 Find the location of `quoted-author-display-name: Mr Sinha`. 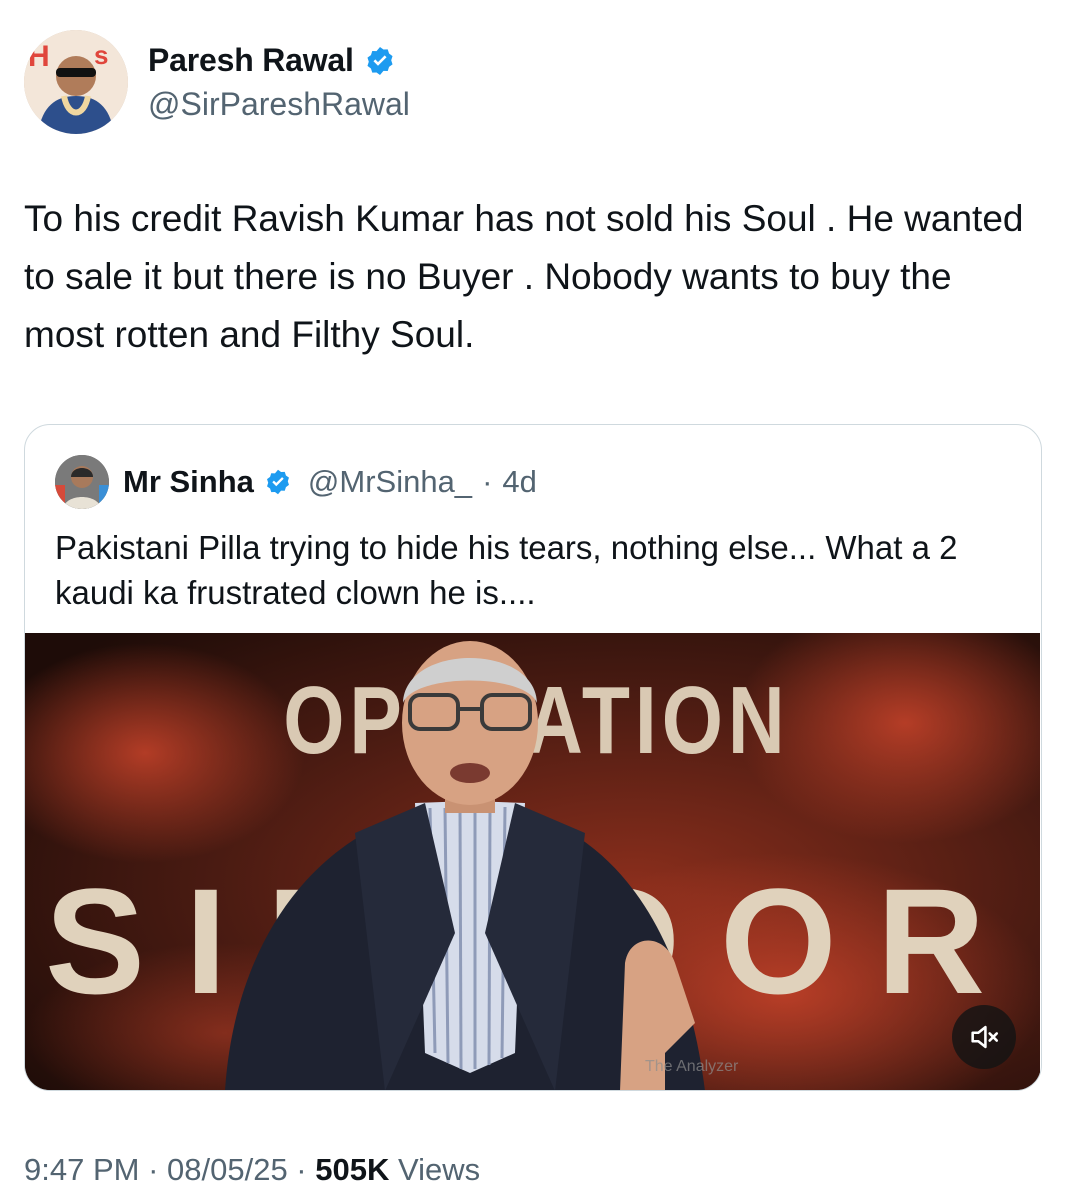

quoted-author-display-name: Mr Sinha is located at coordinates (188, 482).